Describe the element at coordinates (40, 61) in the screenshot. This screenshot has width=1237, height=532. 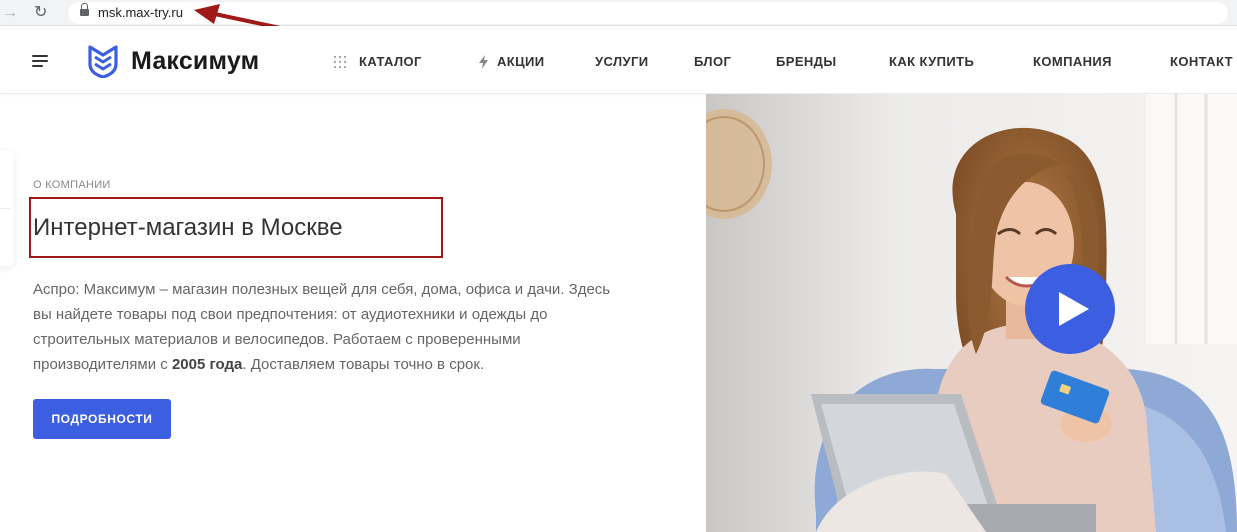
I see `menu-burger-icon` at that location.